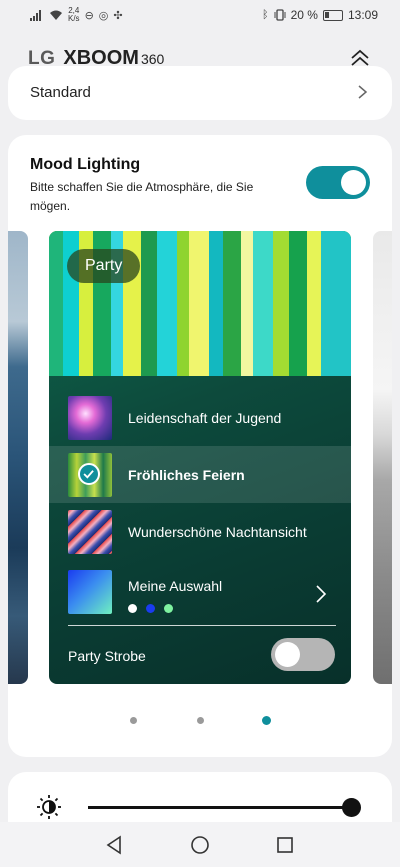 Image resolution: width=400 pixels, height=867 pixels. What do you see at coordinates (186, 474) in the screenshot?
I see `scene-label: Fröhliches Feiern` at bounding box center [186, 474].